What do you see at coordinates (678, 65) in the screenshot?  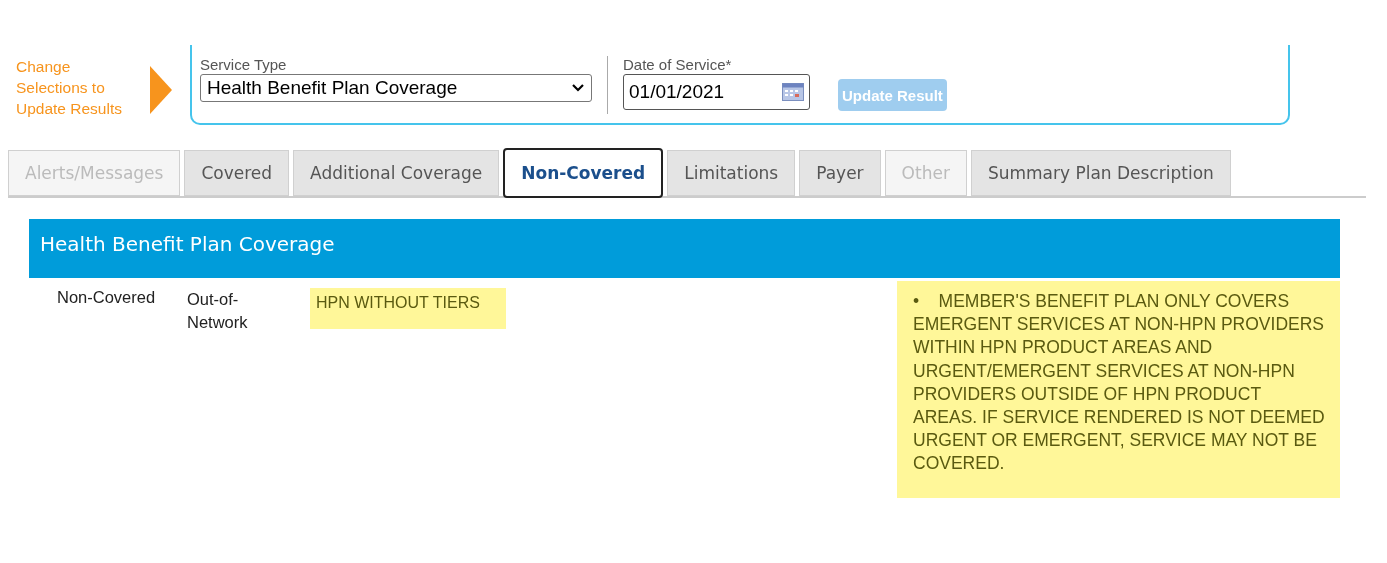 I see `field-label: Date of Service*` at bounding box center [678, 65].